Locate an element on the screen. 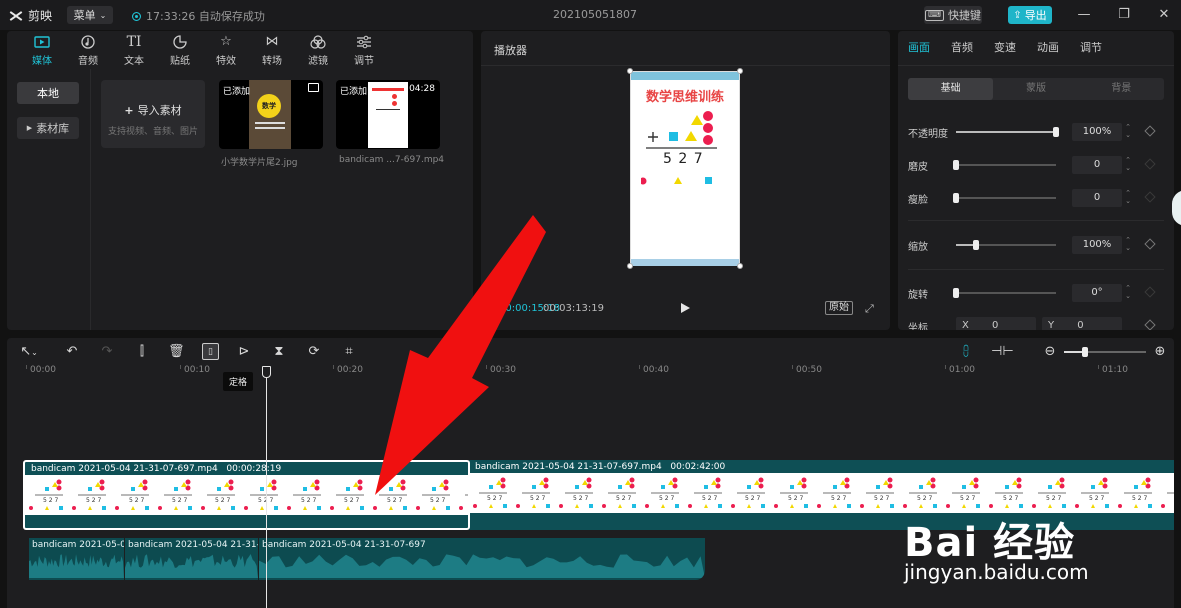  segment-basic: 基础 is located at coordinates (951, 89).